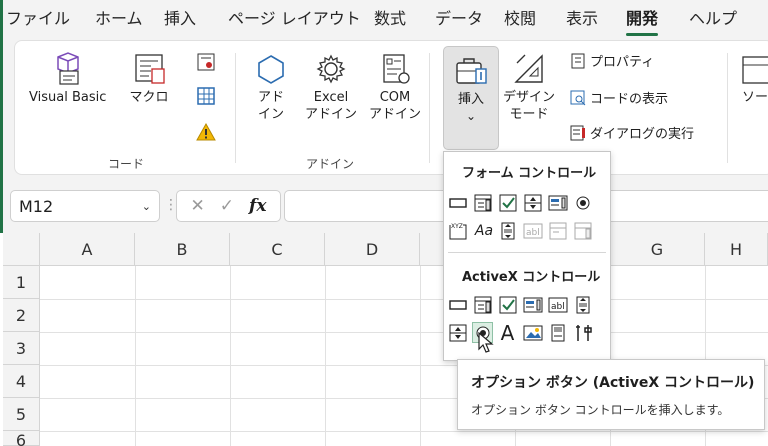  Describe the element at coordinates (751, 69) in the screenshot. I see `source-icon` at that location.